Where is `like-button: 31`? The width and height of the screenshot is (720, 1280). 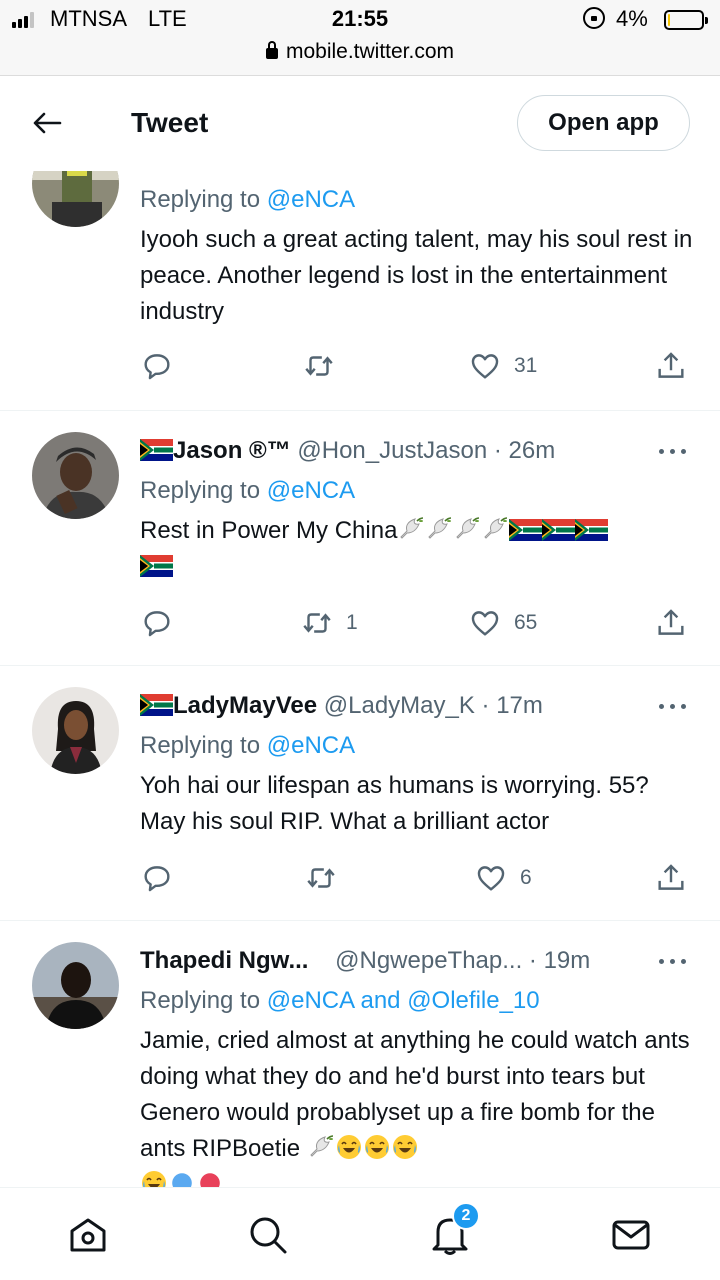
like-button: 31 is located at coordinates (502, 366).